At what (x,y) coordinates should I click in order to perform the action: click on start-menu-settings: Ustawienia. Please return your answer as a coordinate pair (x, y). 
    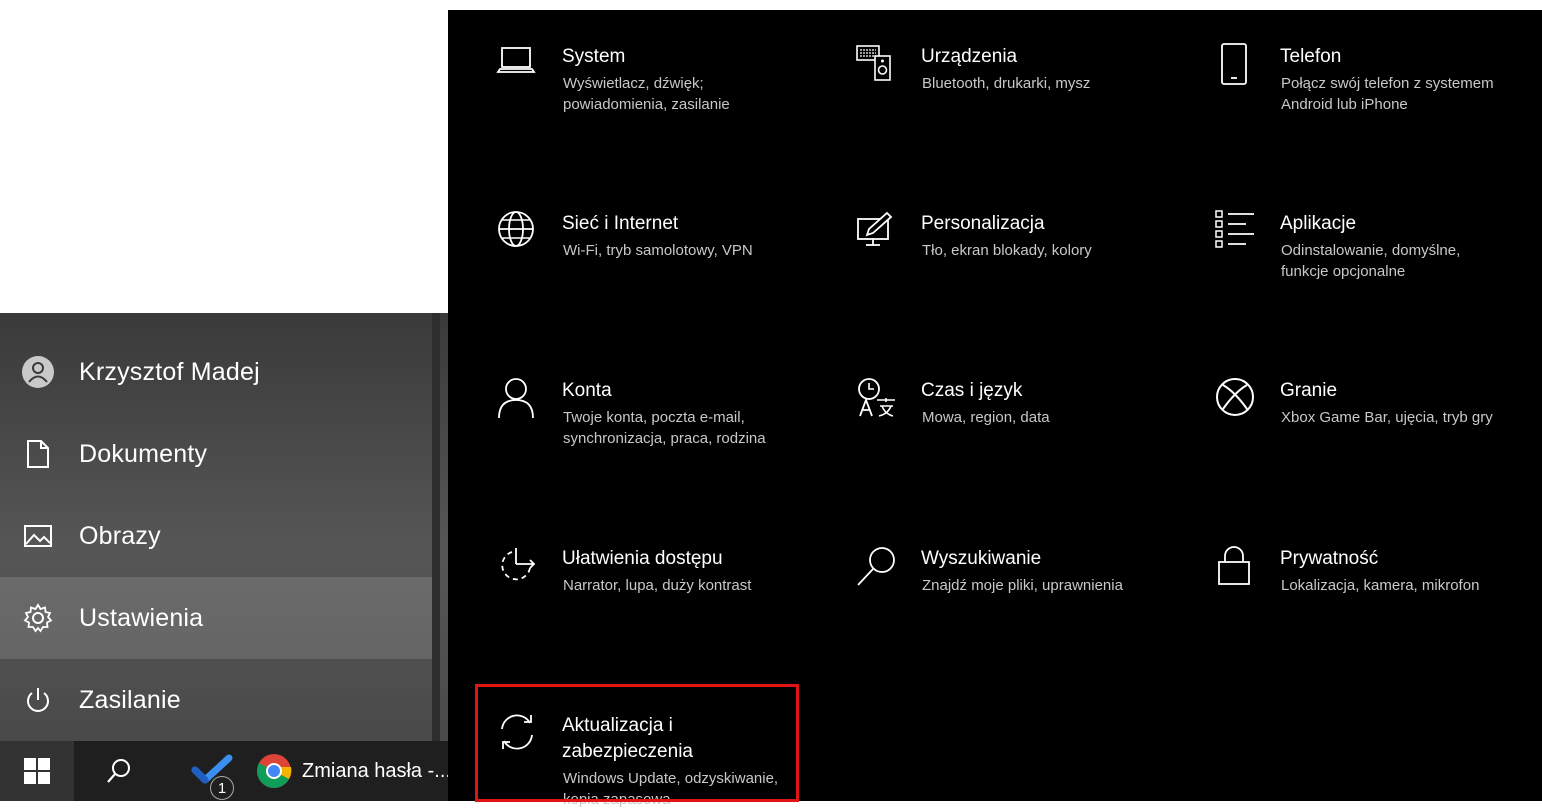
    Looking at the image, I should click on (216, 618).